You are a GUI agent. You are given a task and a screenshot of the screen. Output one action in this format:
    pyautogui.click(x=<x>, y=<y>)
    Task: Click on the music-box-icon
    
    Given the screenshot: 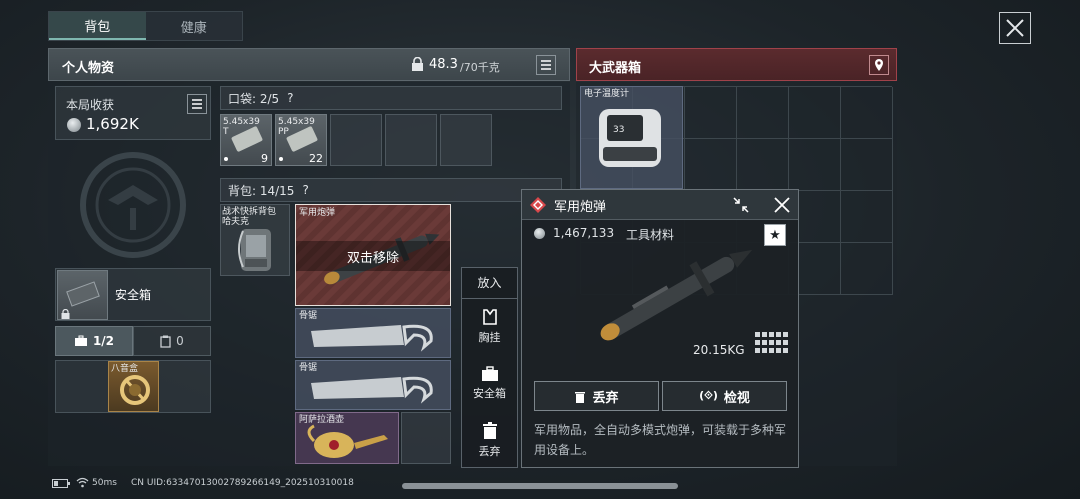 What is the action you would take?
    pyautogui.click(x=135, y=390)
    